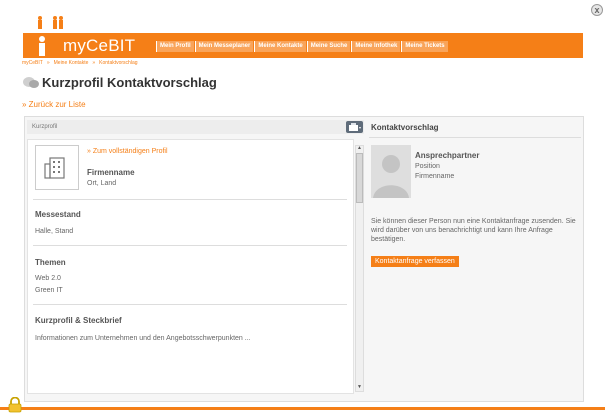 The height and width of the screenshot is (416, 605). What do you see at coordinates (71, 63) in the screenshot?
I see `breadcrumb-item: Meine Kontakte` at bounding box center [71, 63].